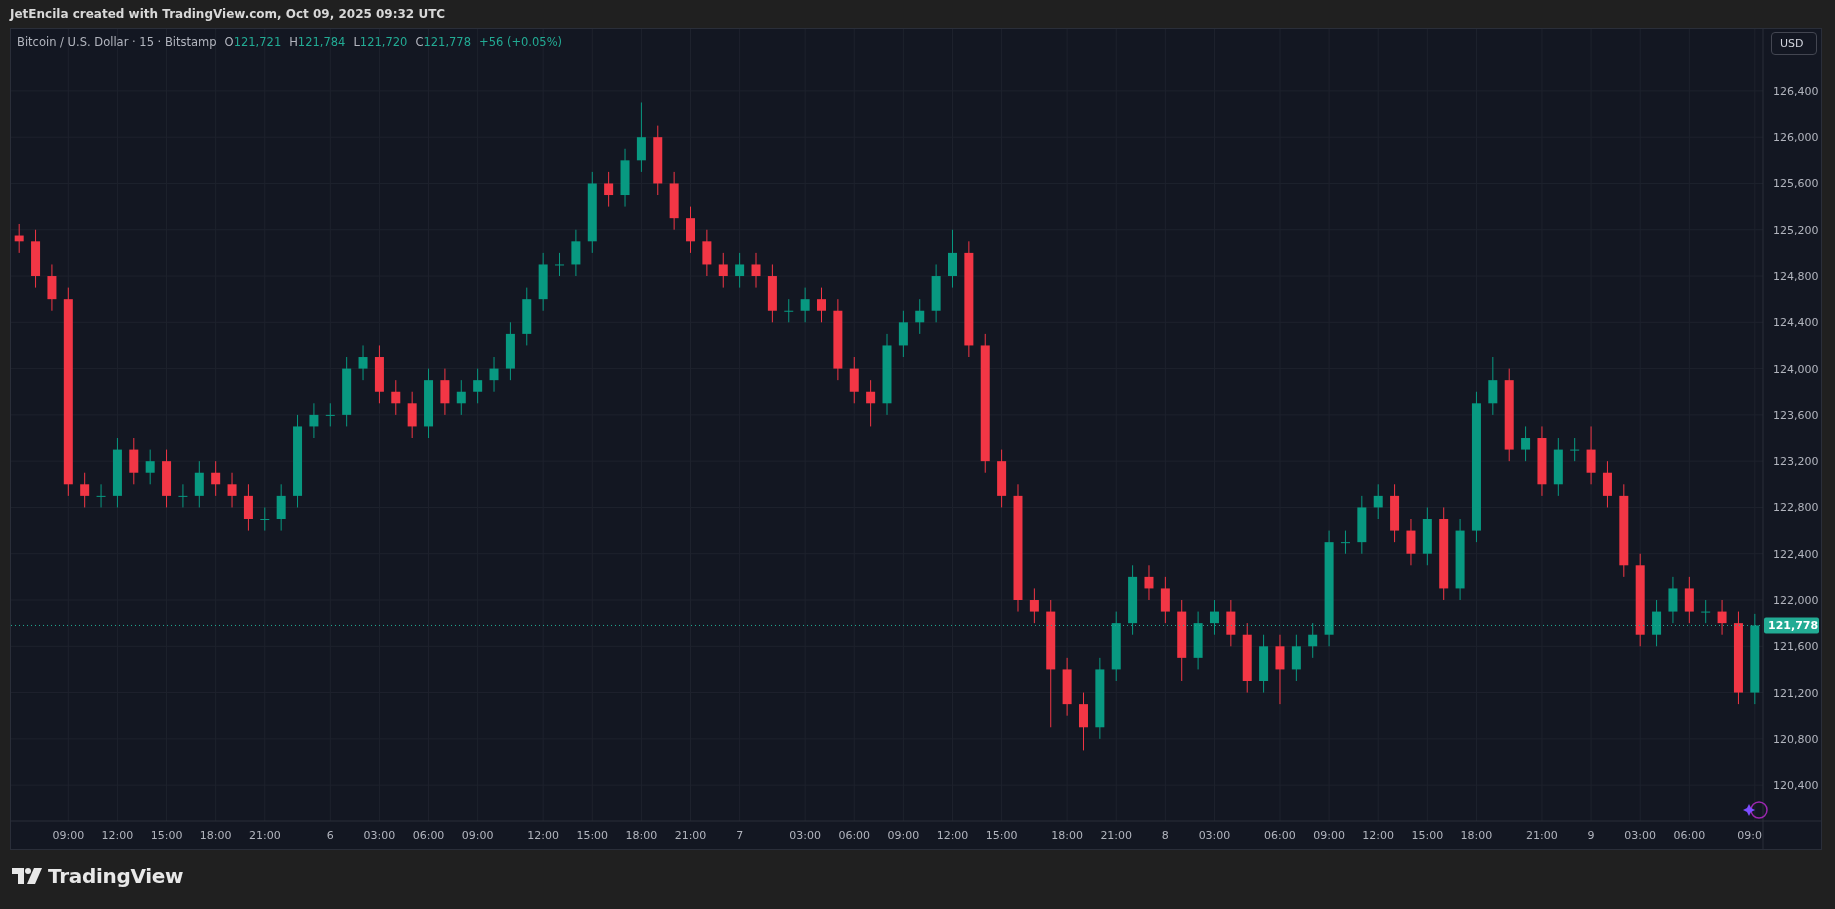 The image size is (1835, 909). Describe the element at coordinates (68, 835) in the screenshot. I see `time-label: 09:00` at that location.